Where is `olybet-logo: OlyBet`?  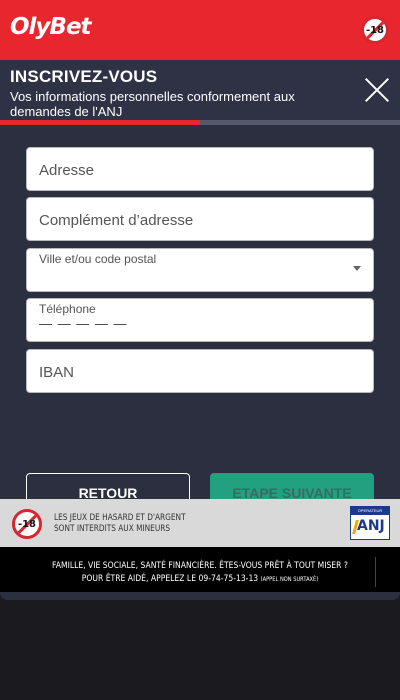
olybet-logo: OlyBet is located at coordinates (51, 27).